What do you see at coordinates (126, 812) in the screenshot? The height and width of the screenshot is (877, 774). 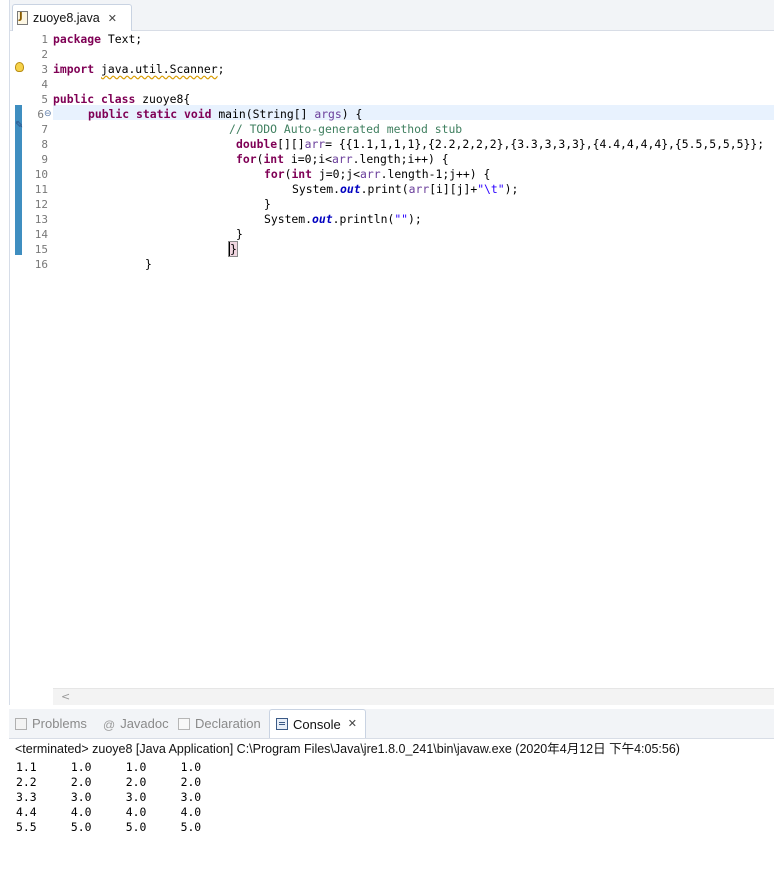 I see `console-output-line: 4.4 4.0 4.0 4.0` at bounding box center [126, 812].